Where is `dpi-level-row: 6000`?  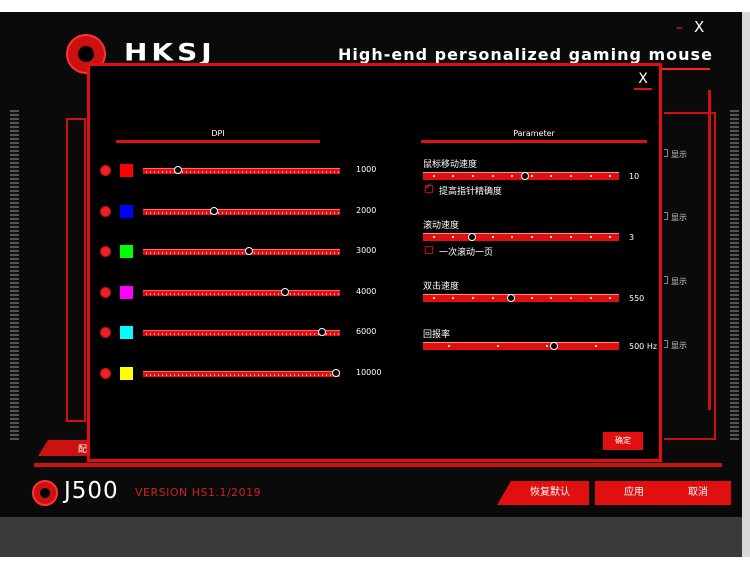 dpi-level-row: 6000 is located at coordinates (240, 333).